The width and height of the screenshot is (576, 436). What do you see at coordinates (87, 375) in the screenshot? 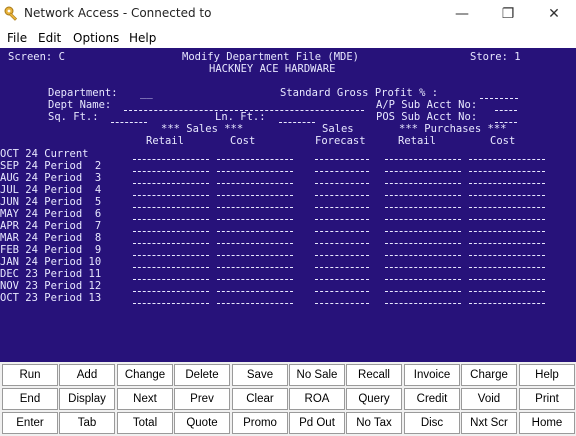
I see `add-button: Add` at bounding box center [87, 375].